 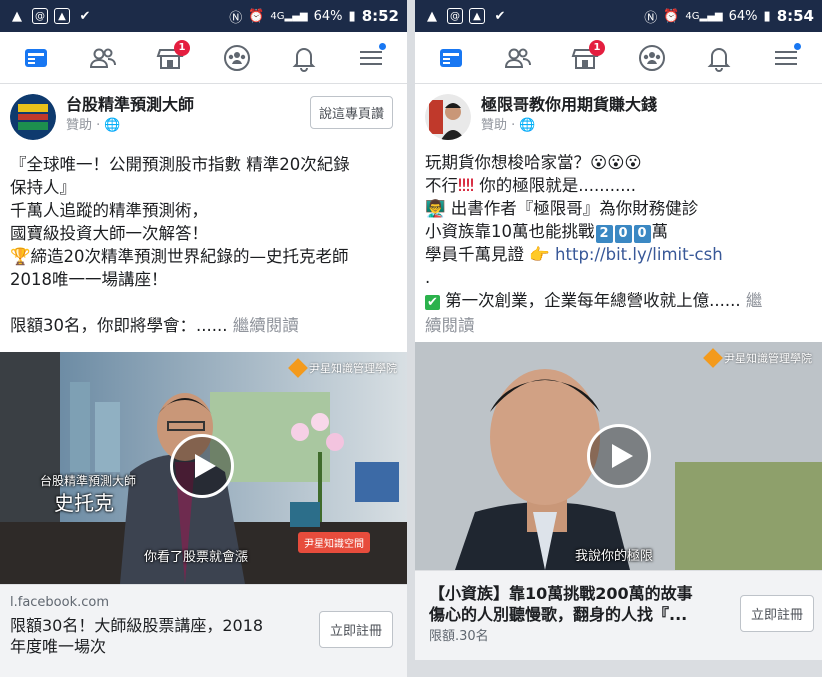 I want to click on page-name: 台股精準預測大師, so click(x=130, y=105).